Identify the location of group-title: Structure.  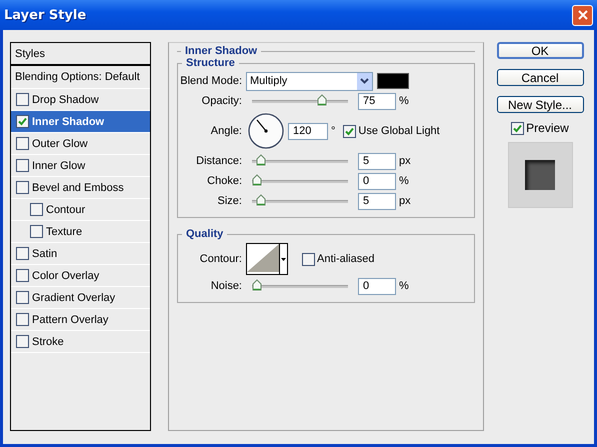
(210, 63).